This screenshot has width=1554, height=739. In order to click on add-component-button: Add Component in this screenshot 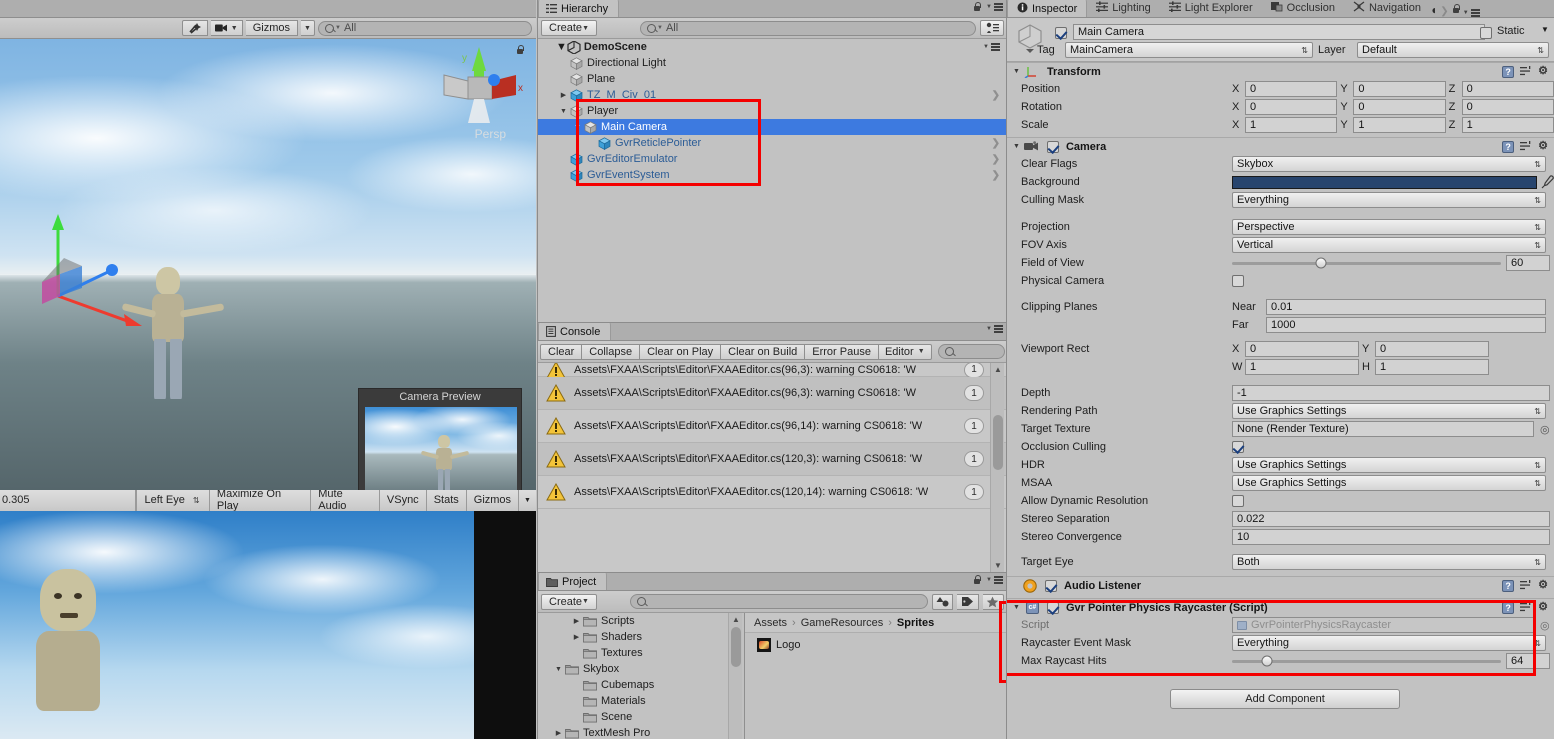, I will do `click(1285, 699)`.